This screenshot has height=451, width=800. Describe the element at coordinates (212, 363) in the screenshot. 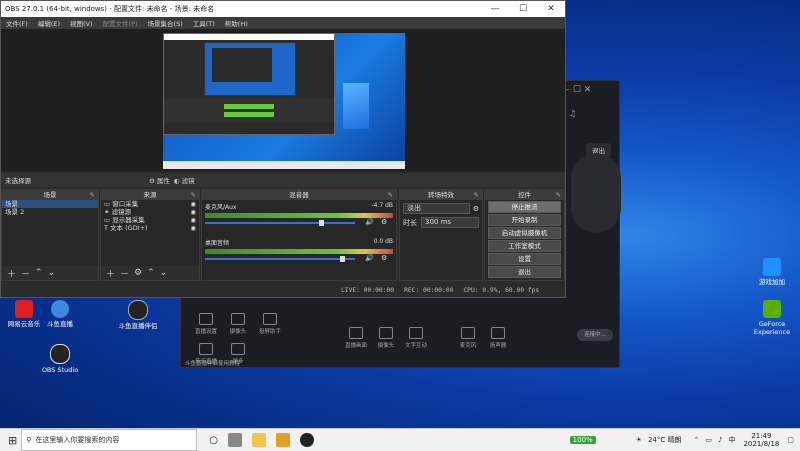

I see `tutorial-link: 斗鱼直播伴侣使用教程` at that location.